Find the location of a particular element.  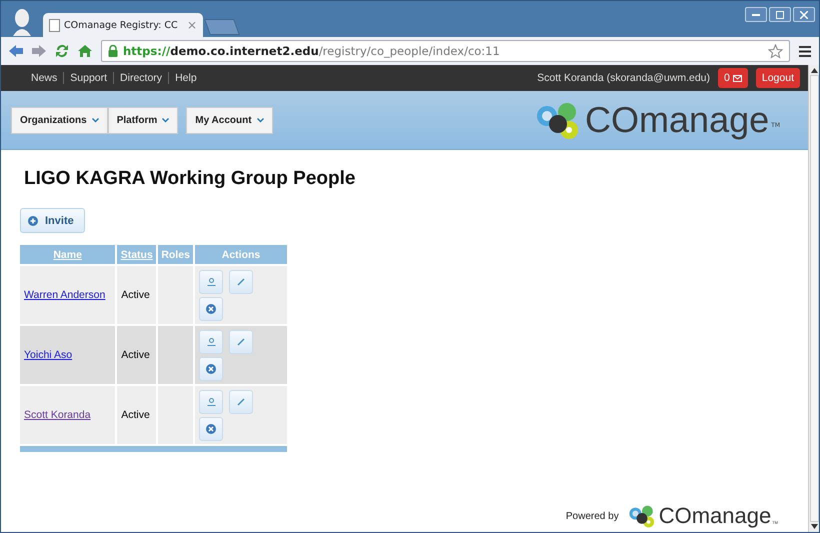

column-header: Actions is located at coordinates (241, 254).